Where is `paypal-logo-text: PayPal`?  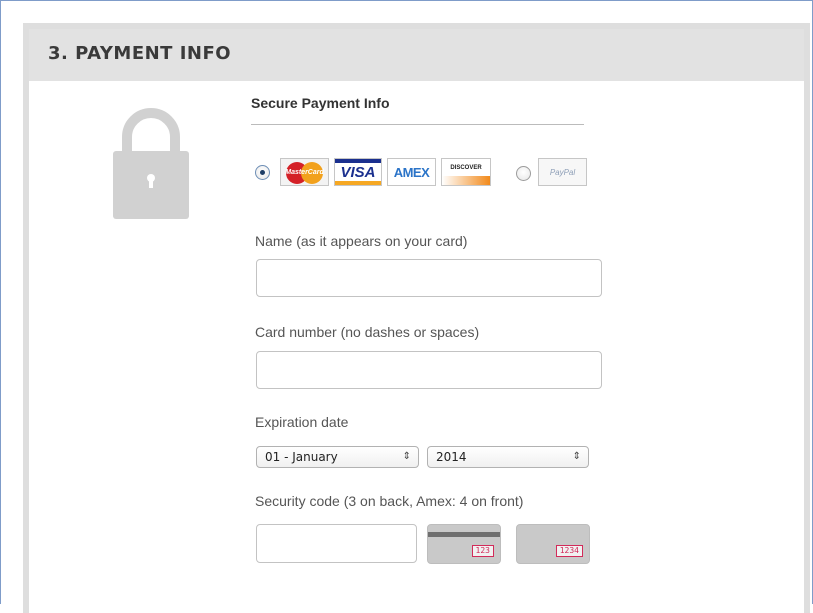 paypal-logo-text: PayPal is located at coordinates (562, 172).